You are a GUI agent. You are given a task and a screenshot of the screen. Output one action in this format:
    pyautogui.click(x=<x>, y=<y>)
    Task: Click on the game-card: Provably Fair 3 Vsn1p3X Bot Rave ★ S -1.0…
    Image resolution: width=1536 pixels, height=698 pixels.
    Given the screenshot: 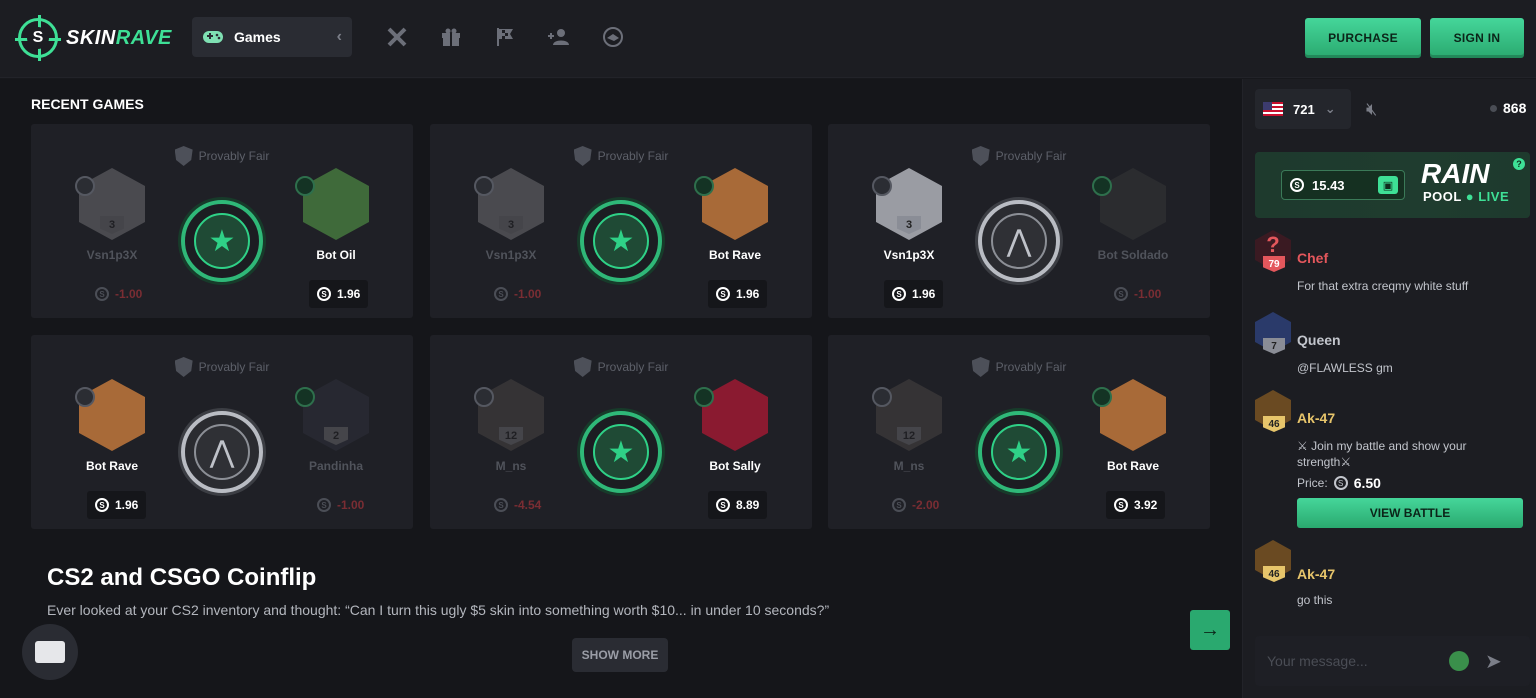 What is the action you would take?
    pyautogui.click(x=621, y=221)
    